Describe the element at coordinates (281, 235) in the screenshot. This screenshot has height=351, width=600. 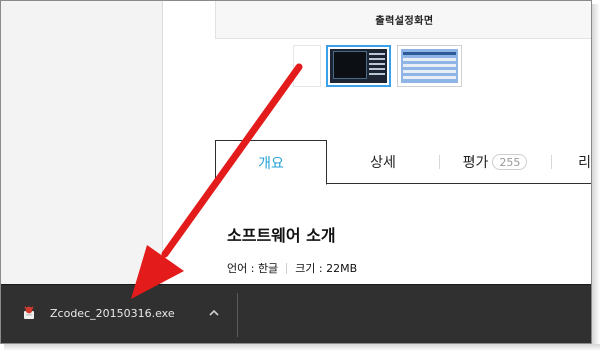
I see `section-title: 소프트웨어 소개` at that location.